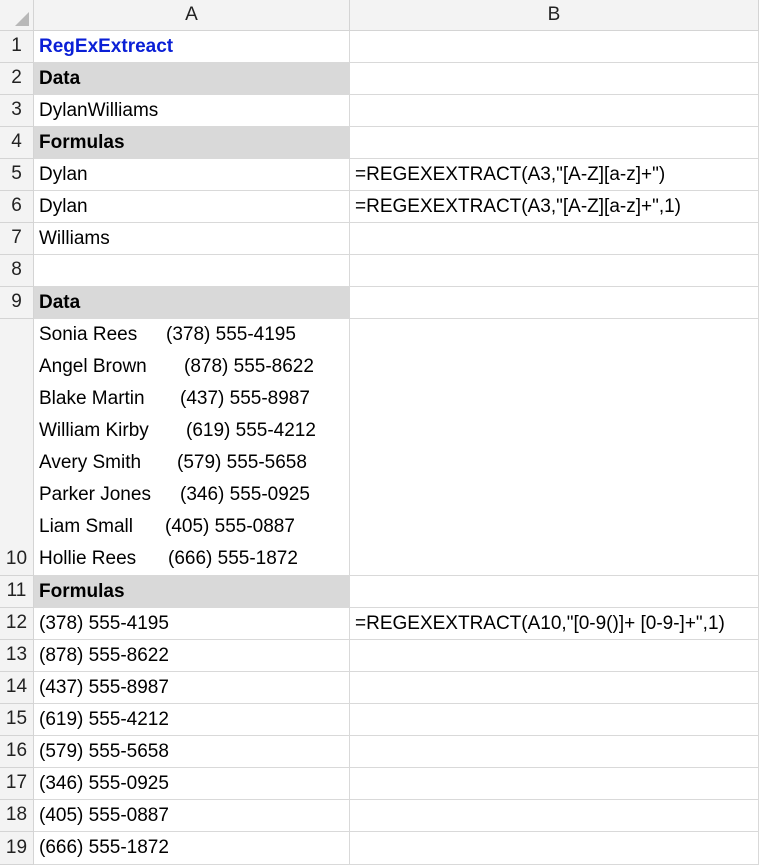  What do you see at coordinates (192, 239) in the screenshot?
I see `cell-a7: Williams` at bounding box center [192, 239].